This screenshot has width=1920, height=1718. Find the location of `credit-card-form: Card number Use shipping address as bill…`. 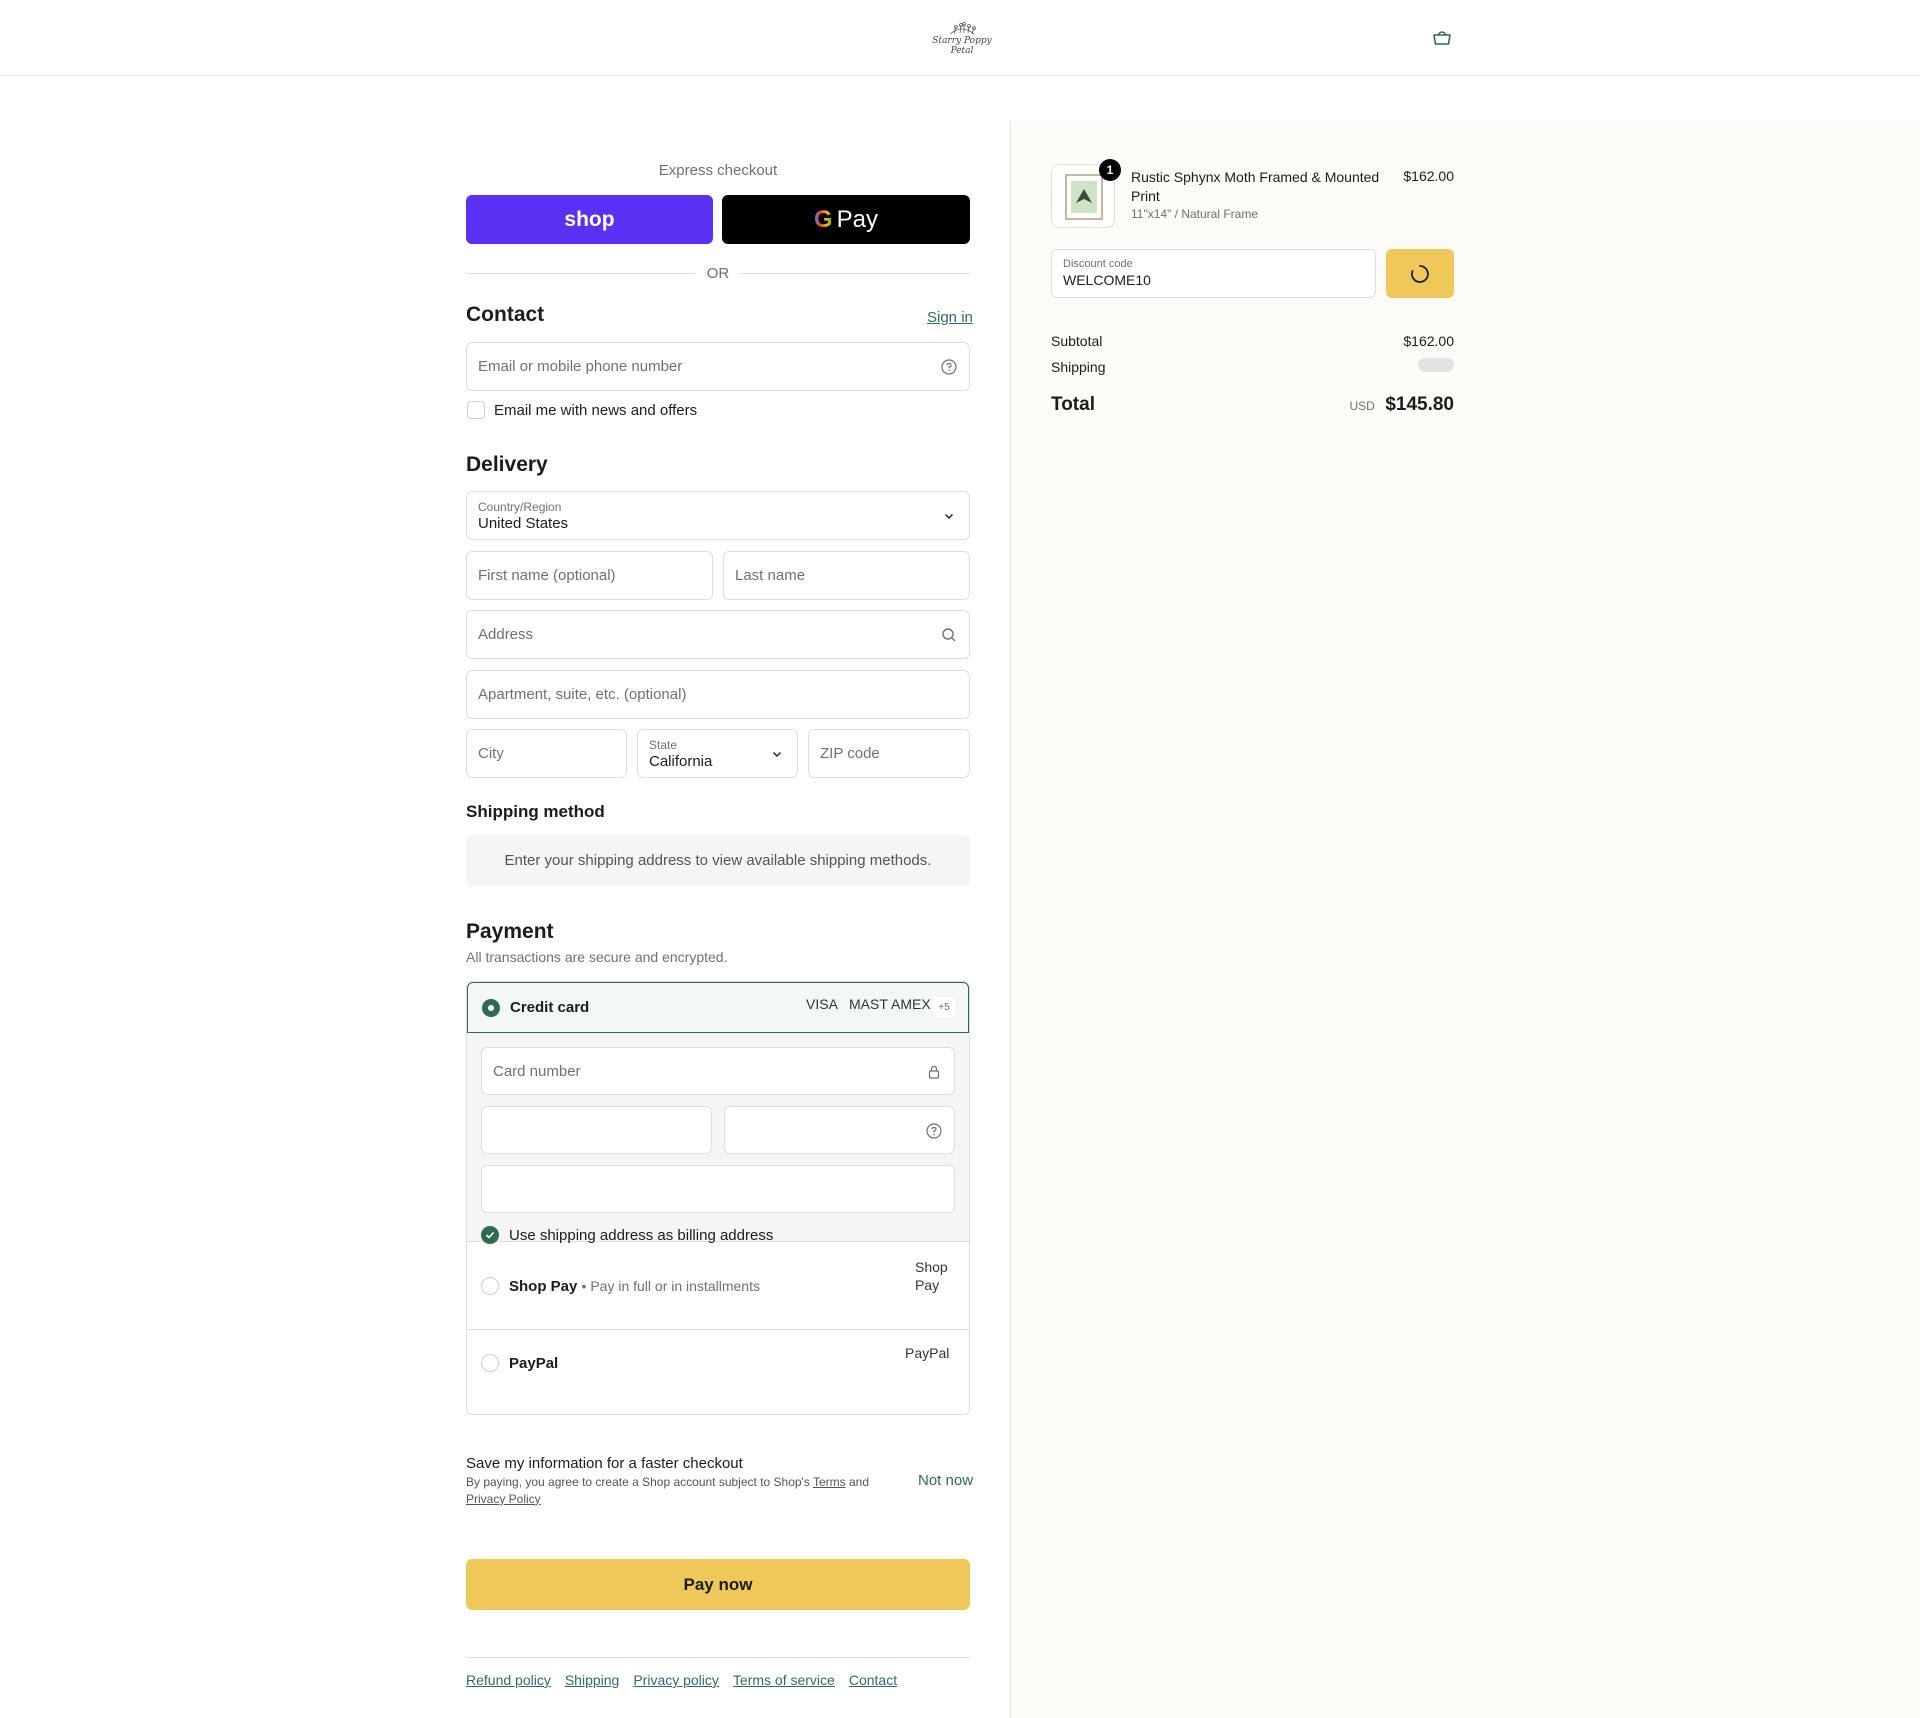

credit-card-form: Card number Use shipping address as bill… is located at coordinates (718, 1138).